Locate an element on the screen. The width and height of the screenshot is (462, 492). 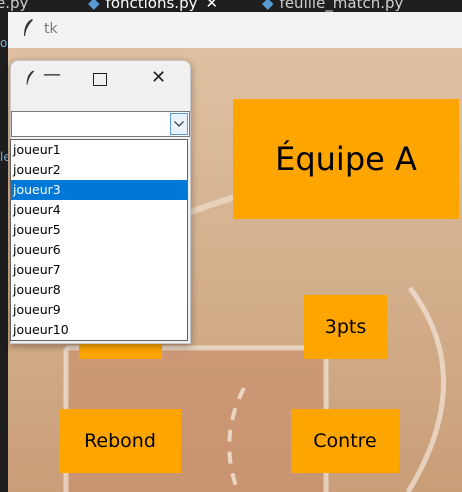
tab-fonctions-py: ◆ fonctions.py ✕ is located at coordinates (153, 6).